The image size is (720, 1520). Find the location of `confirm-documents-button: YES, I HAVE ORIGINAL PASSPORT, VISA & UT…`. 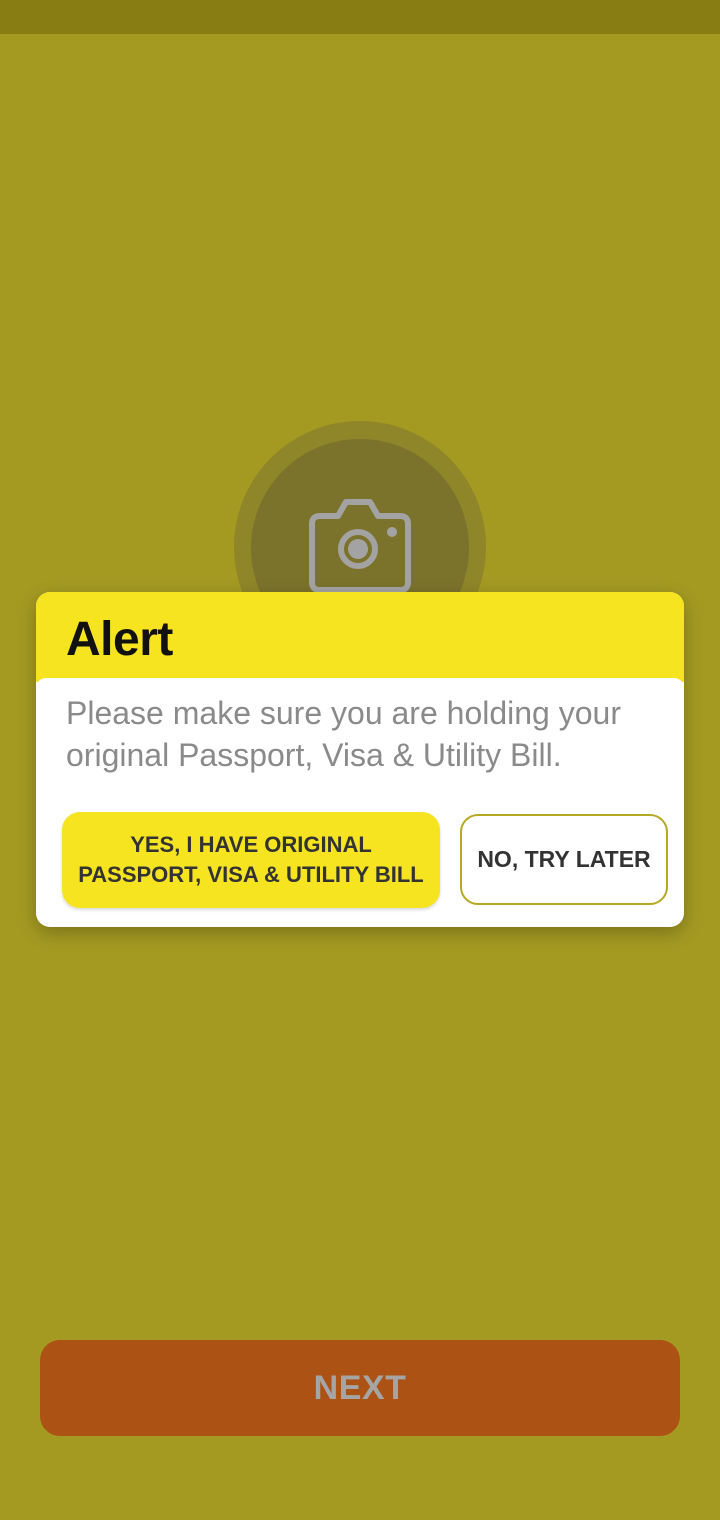

confirm-documents-button: YES, I HAVE ORIGINAL PASSPORT, VISA & UT… is located at coordinates (251, 860).